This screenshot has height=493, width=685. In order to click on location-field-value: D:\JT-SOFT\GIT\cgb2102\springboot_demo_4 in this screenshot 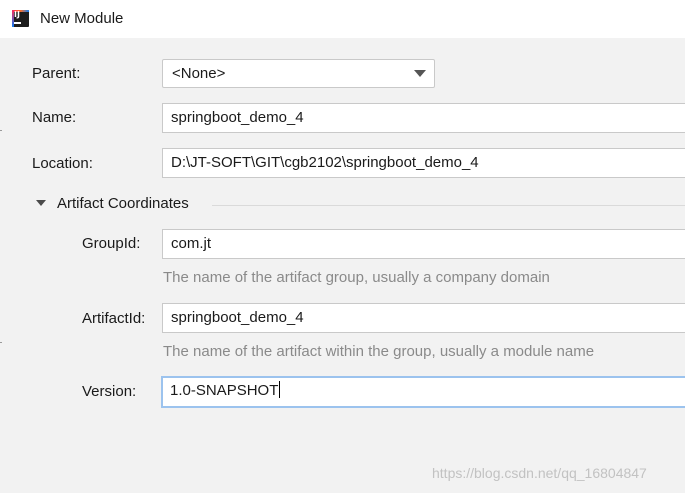, I will do `click(325, 162)`.